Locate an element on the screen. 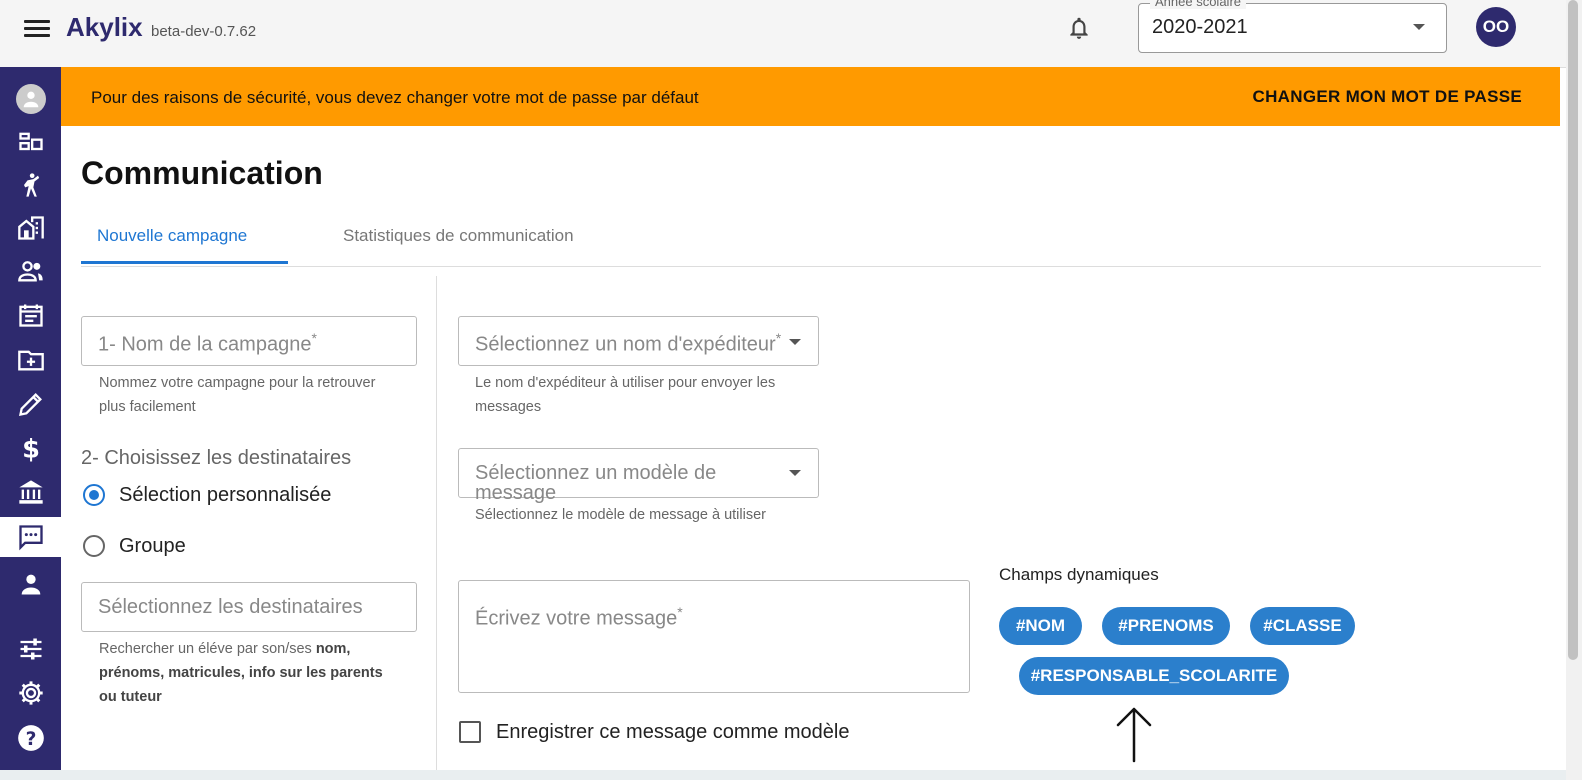  notification-bell-icon is located at coordinates (1079, 28).